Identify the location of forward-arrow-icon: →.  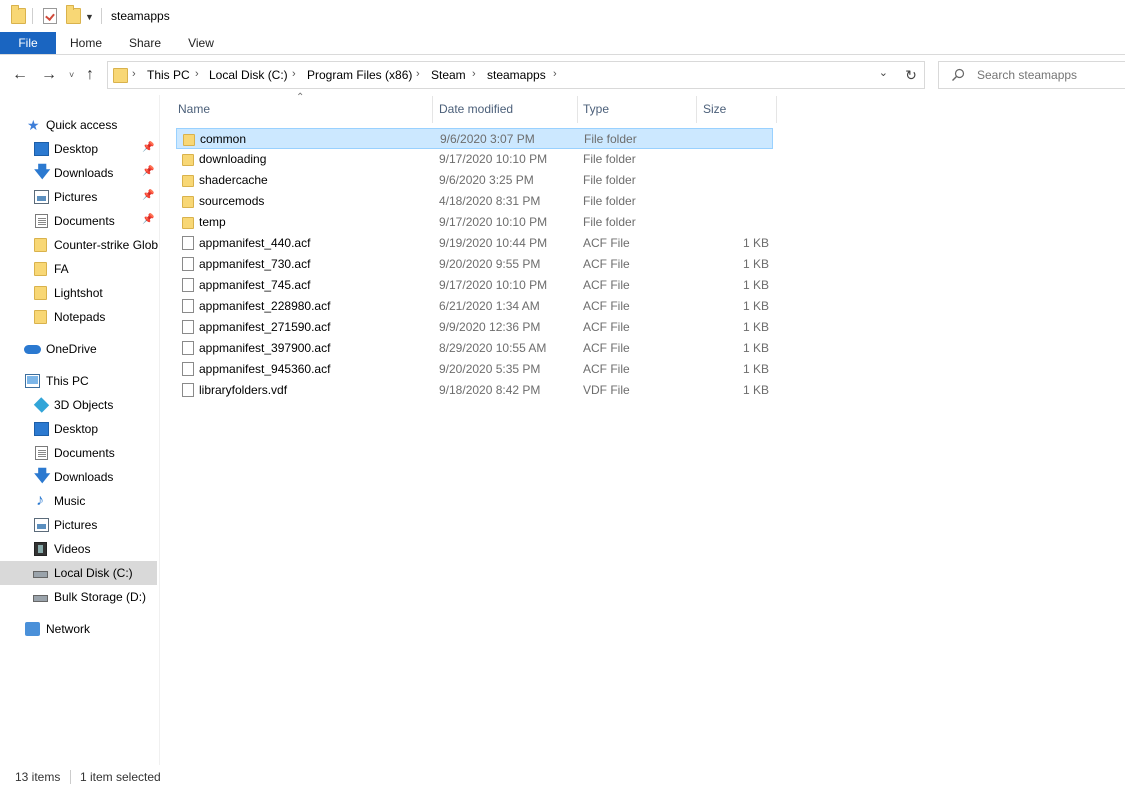
(49, 75).